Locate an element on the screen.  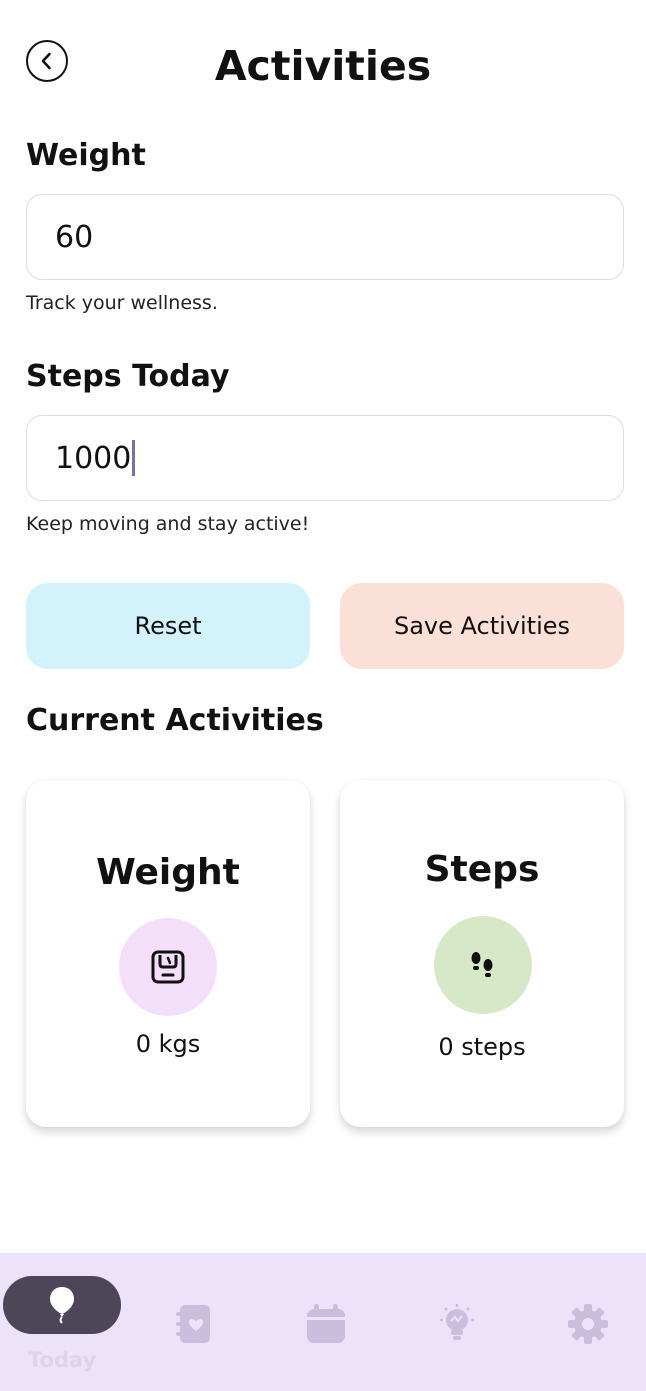
nav-item-calendar is located at coordinates (326, 1326).